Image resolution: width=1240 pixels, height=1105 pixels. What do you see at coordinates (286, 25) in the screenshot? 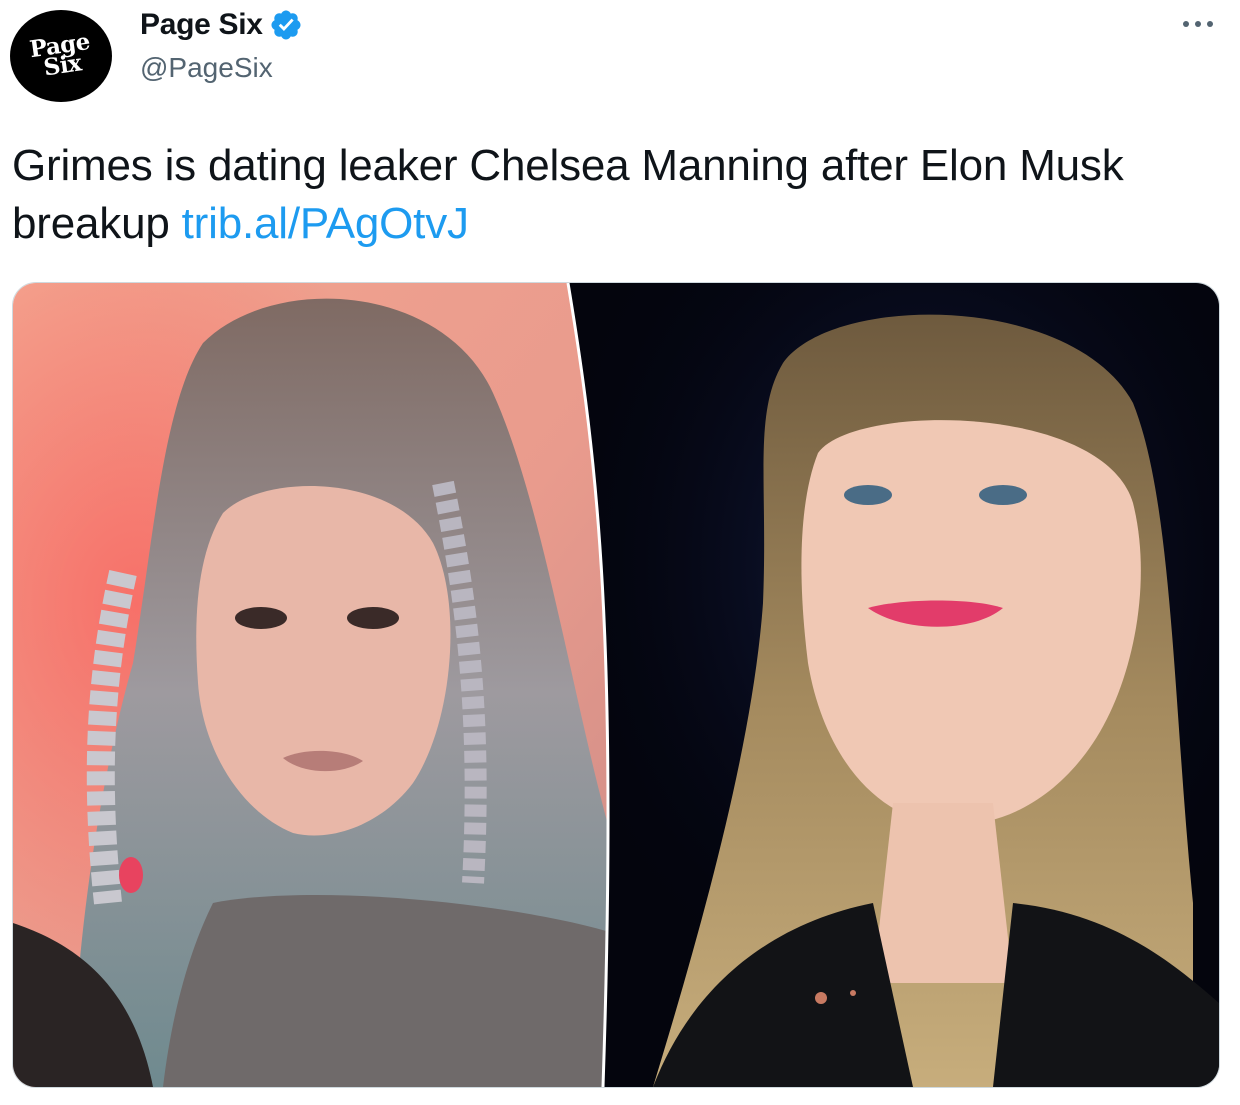
I see `verified-badge-icon` at bounding box center [286, 25].